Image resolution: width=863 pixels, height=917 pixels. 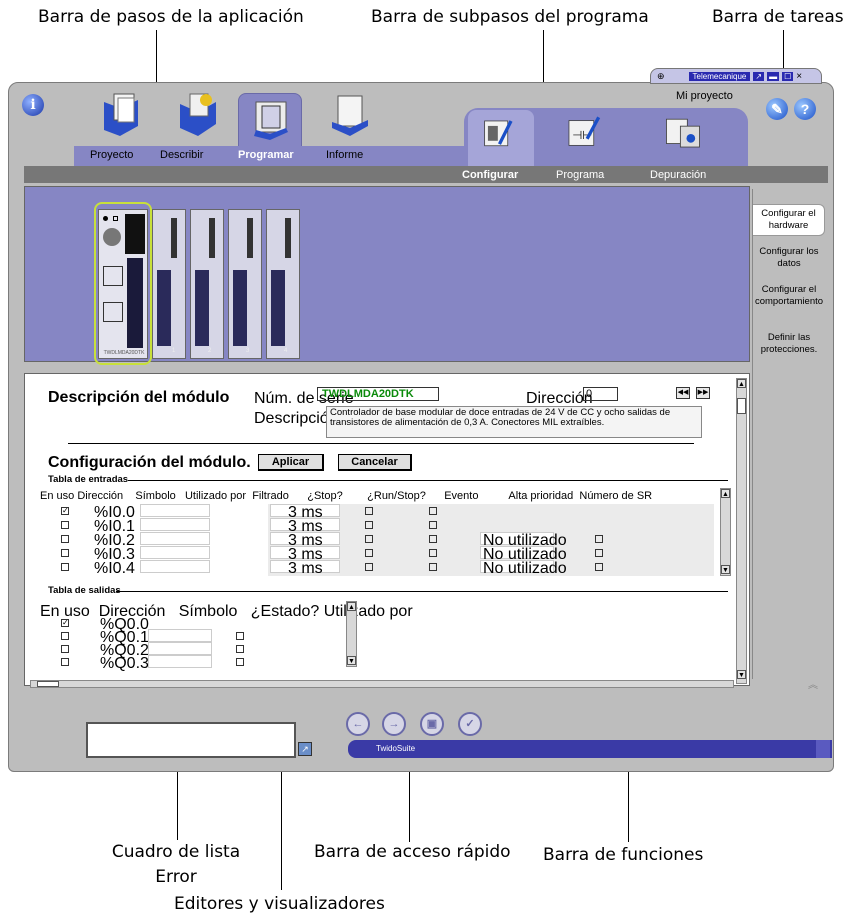 What do you see at coordinates (497, 135) in the screenshot?
I see `configure-substep-icon` at bounding box center [497, 135].